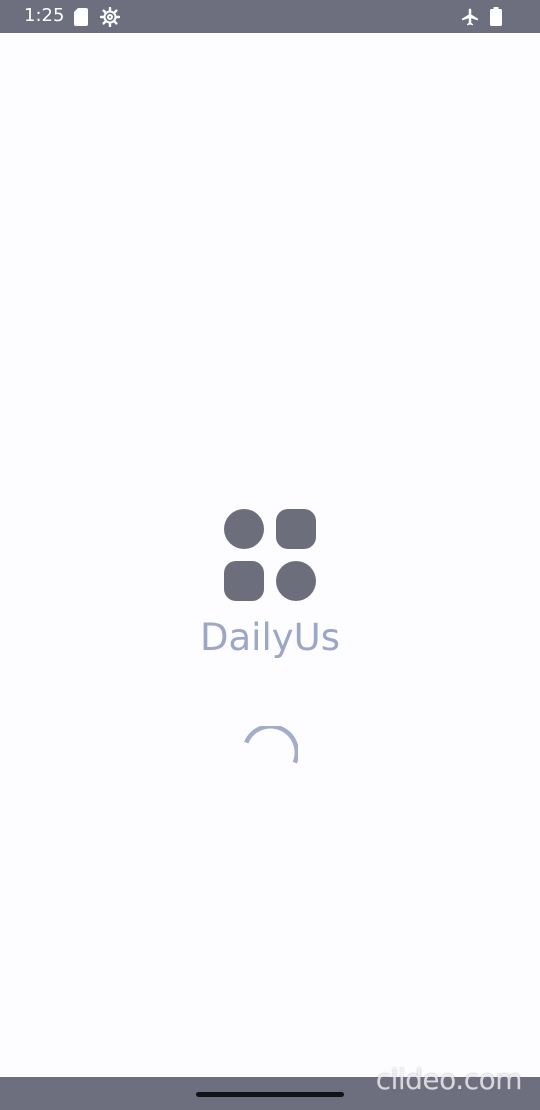  I want to click on home-handle, so click(270, 1094).